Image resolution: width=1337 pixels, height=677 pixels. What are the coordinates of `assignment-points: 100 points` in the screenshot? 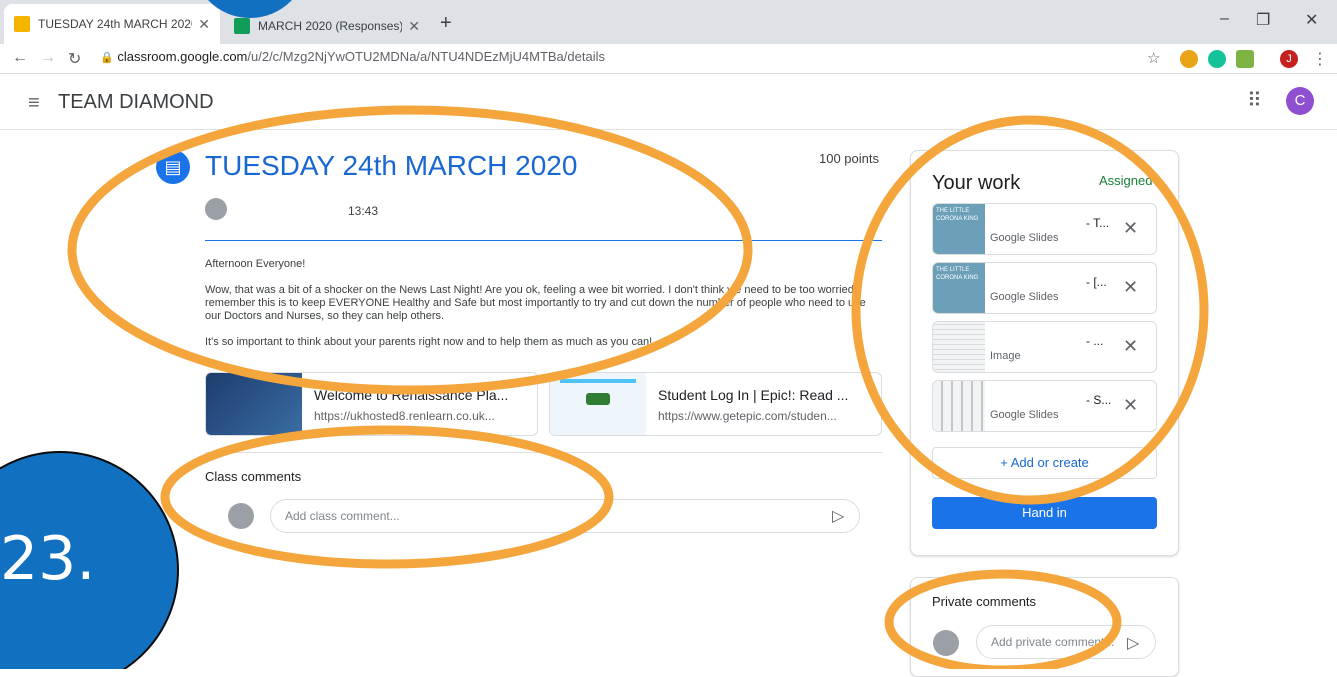 It's located at (849, 158).